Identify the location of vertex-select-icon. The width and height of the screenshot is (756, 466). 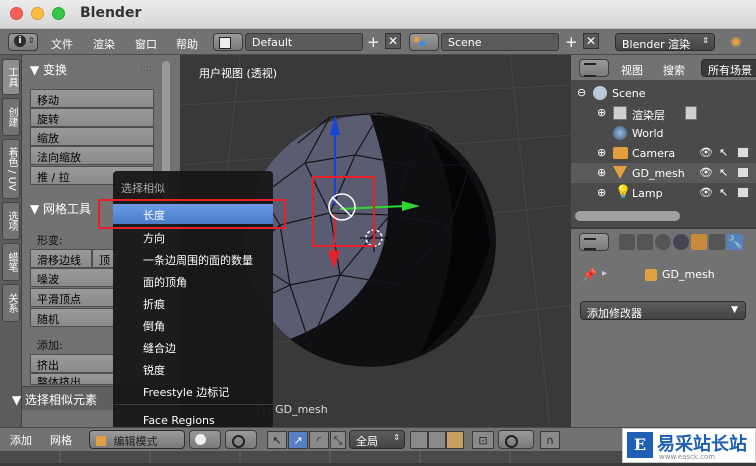
(419, 440).